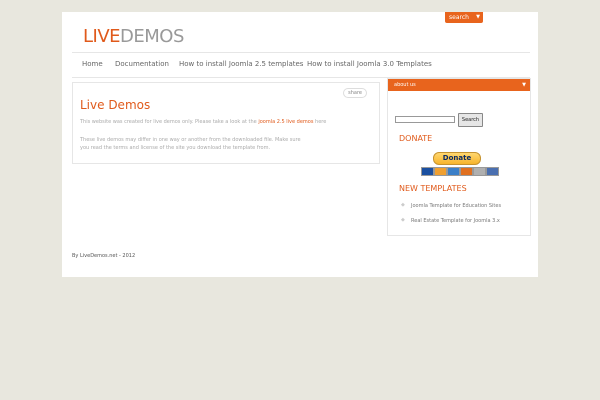  What do you see at coordinates (453, 171) in the screenshot?
I see `amex-card-icon` at bounding box center [453, 171].